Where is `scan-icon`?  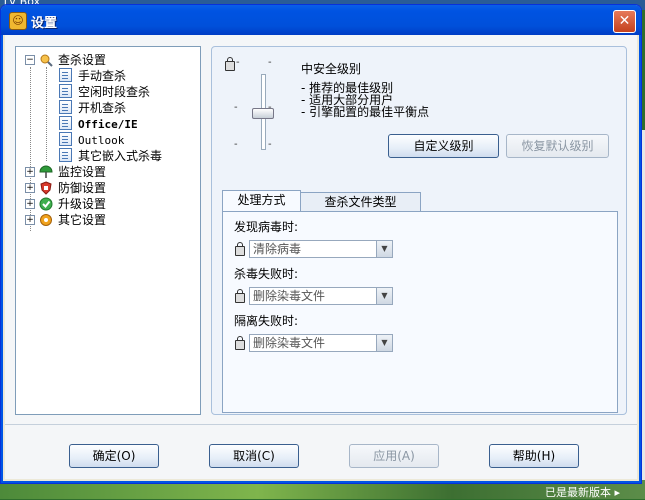
scan-icon is located at coordinates (46, 60).